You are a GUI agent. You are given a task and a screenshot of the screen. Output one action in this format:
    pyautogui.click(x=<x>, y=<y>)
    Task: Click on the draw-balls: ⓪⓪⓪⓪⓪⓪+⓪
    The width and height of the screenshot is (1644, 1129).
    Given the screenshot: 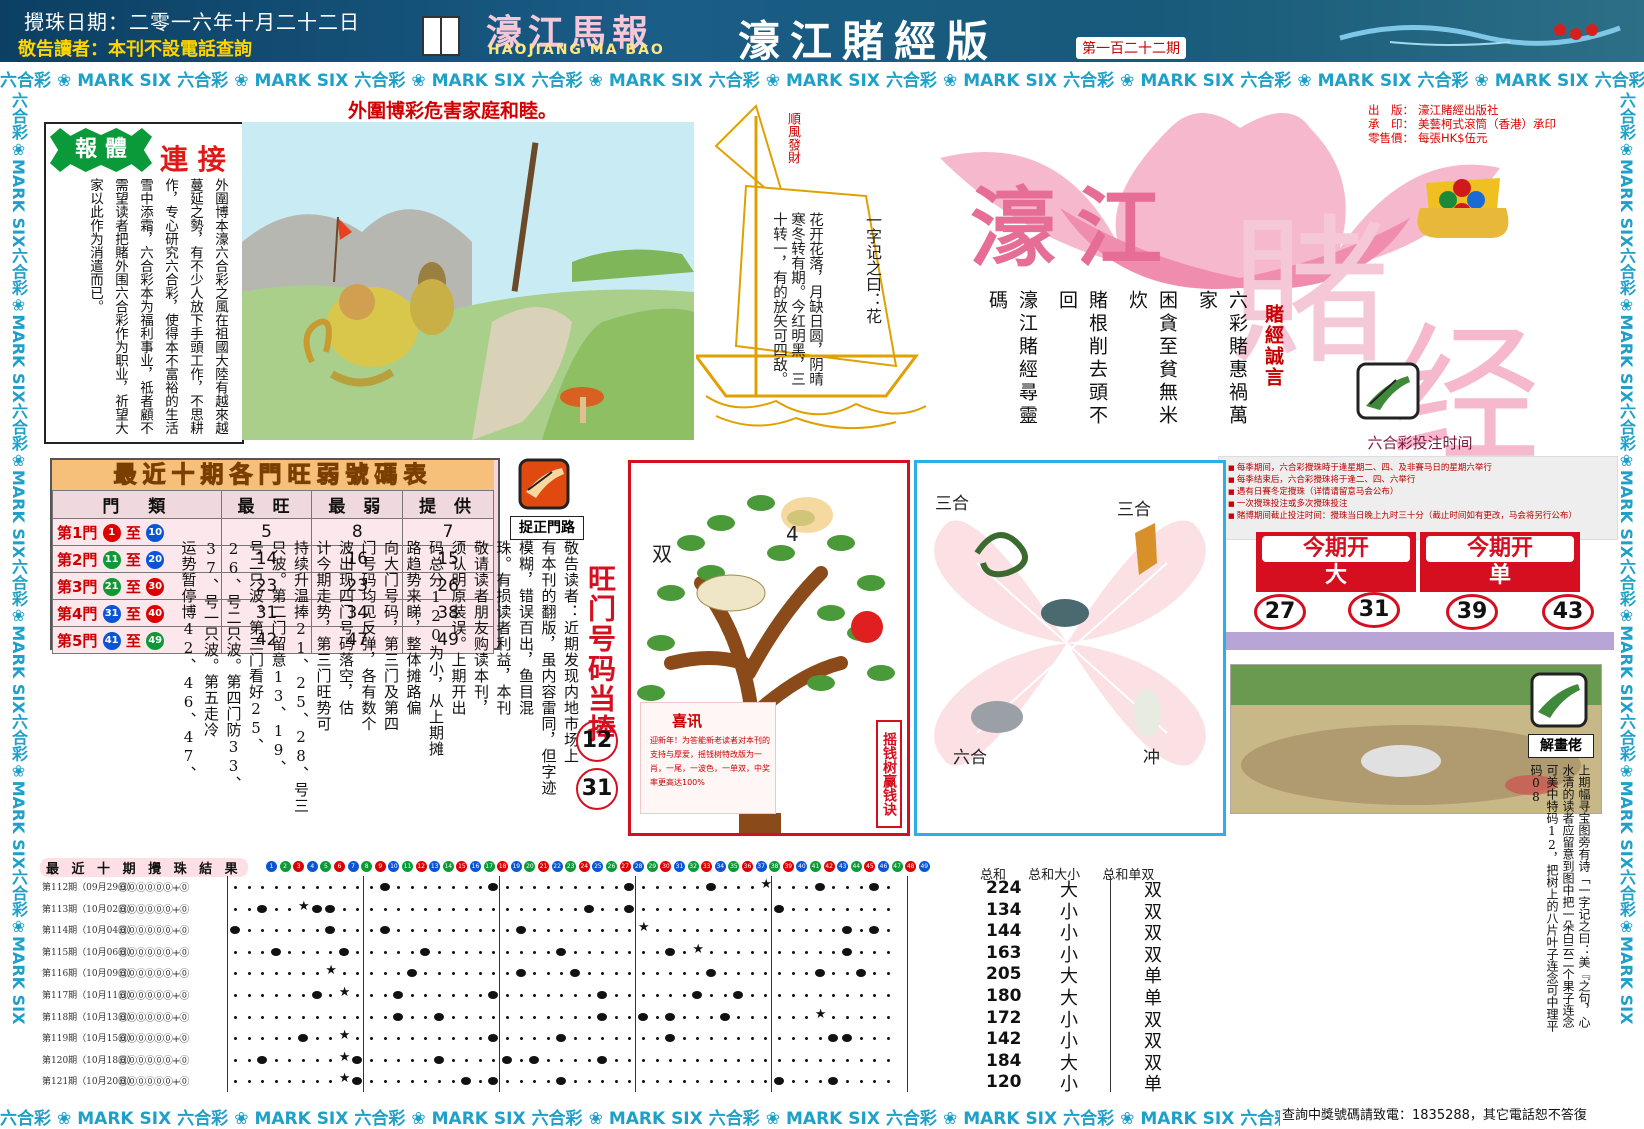 What is the action you would take?
    pyautogui.click(x=153, y=910)
    